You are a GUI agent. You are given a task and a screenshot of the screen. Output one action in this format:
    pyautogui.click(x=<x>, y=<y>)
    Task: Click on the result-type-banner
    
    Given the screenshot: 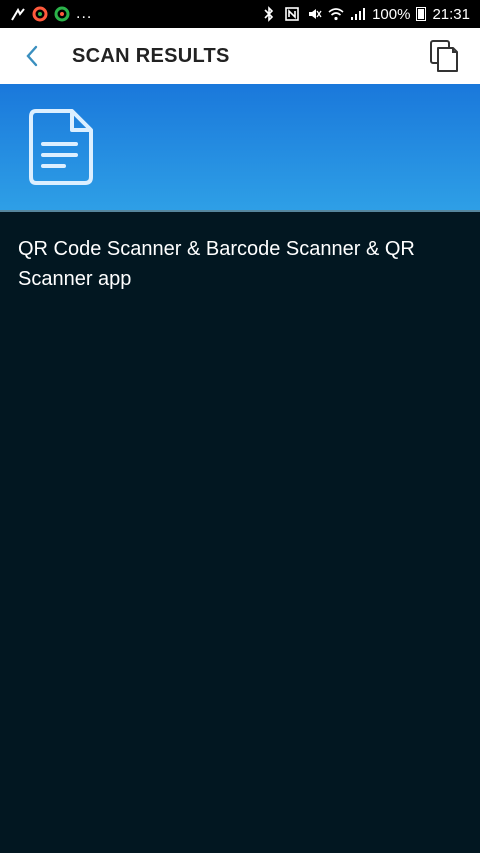 What is the action you would take?
    pyautogui.click(x=240, y=147)
    